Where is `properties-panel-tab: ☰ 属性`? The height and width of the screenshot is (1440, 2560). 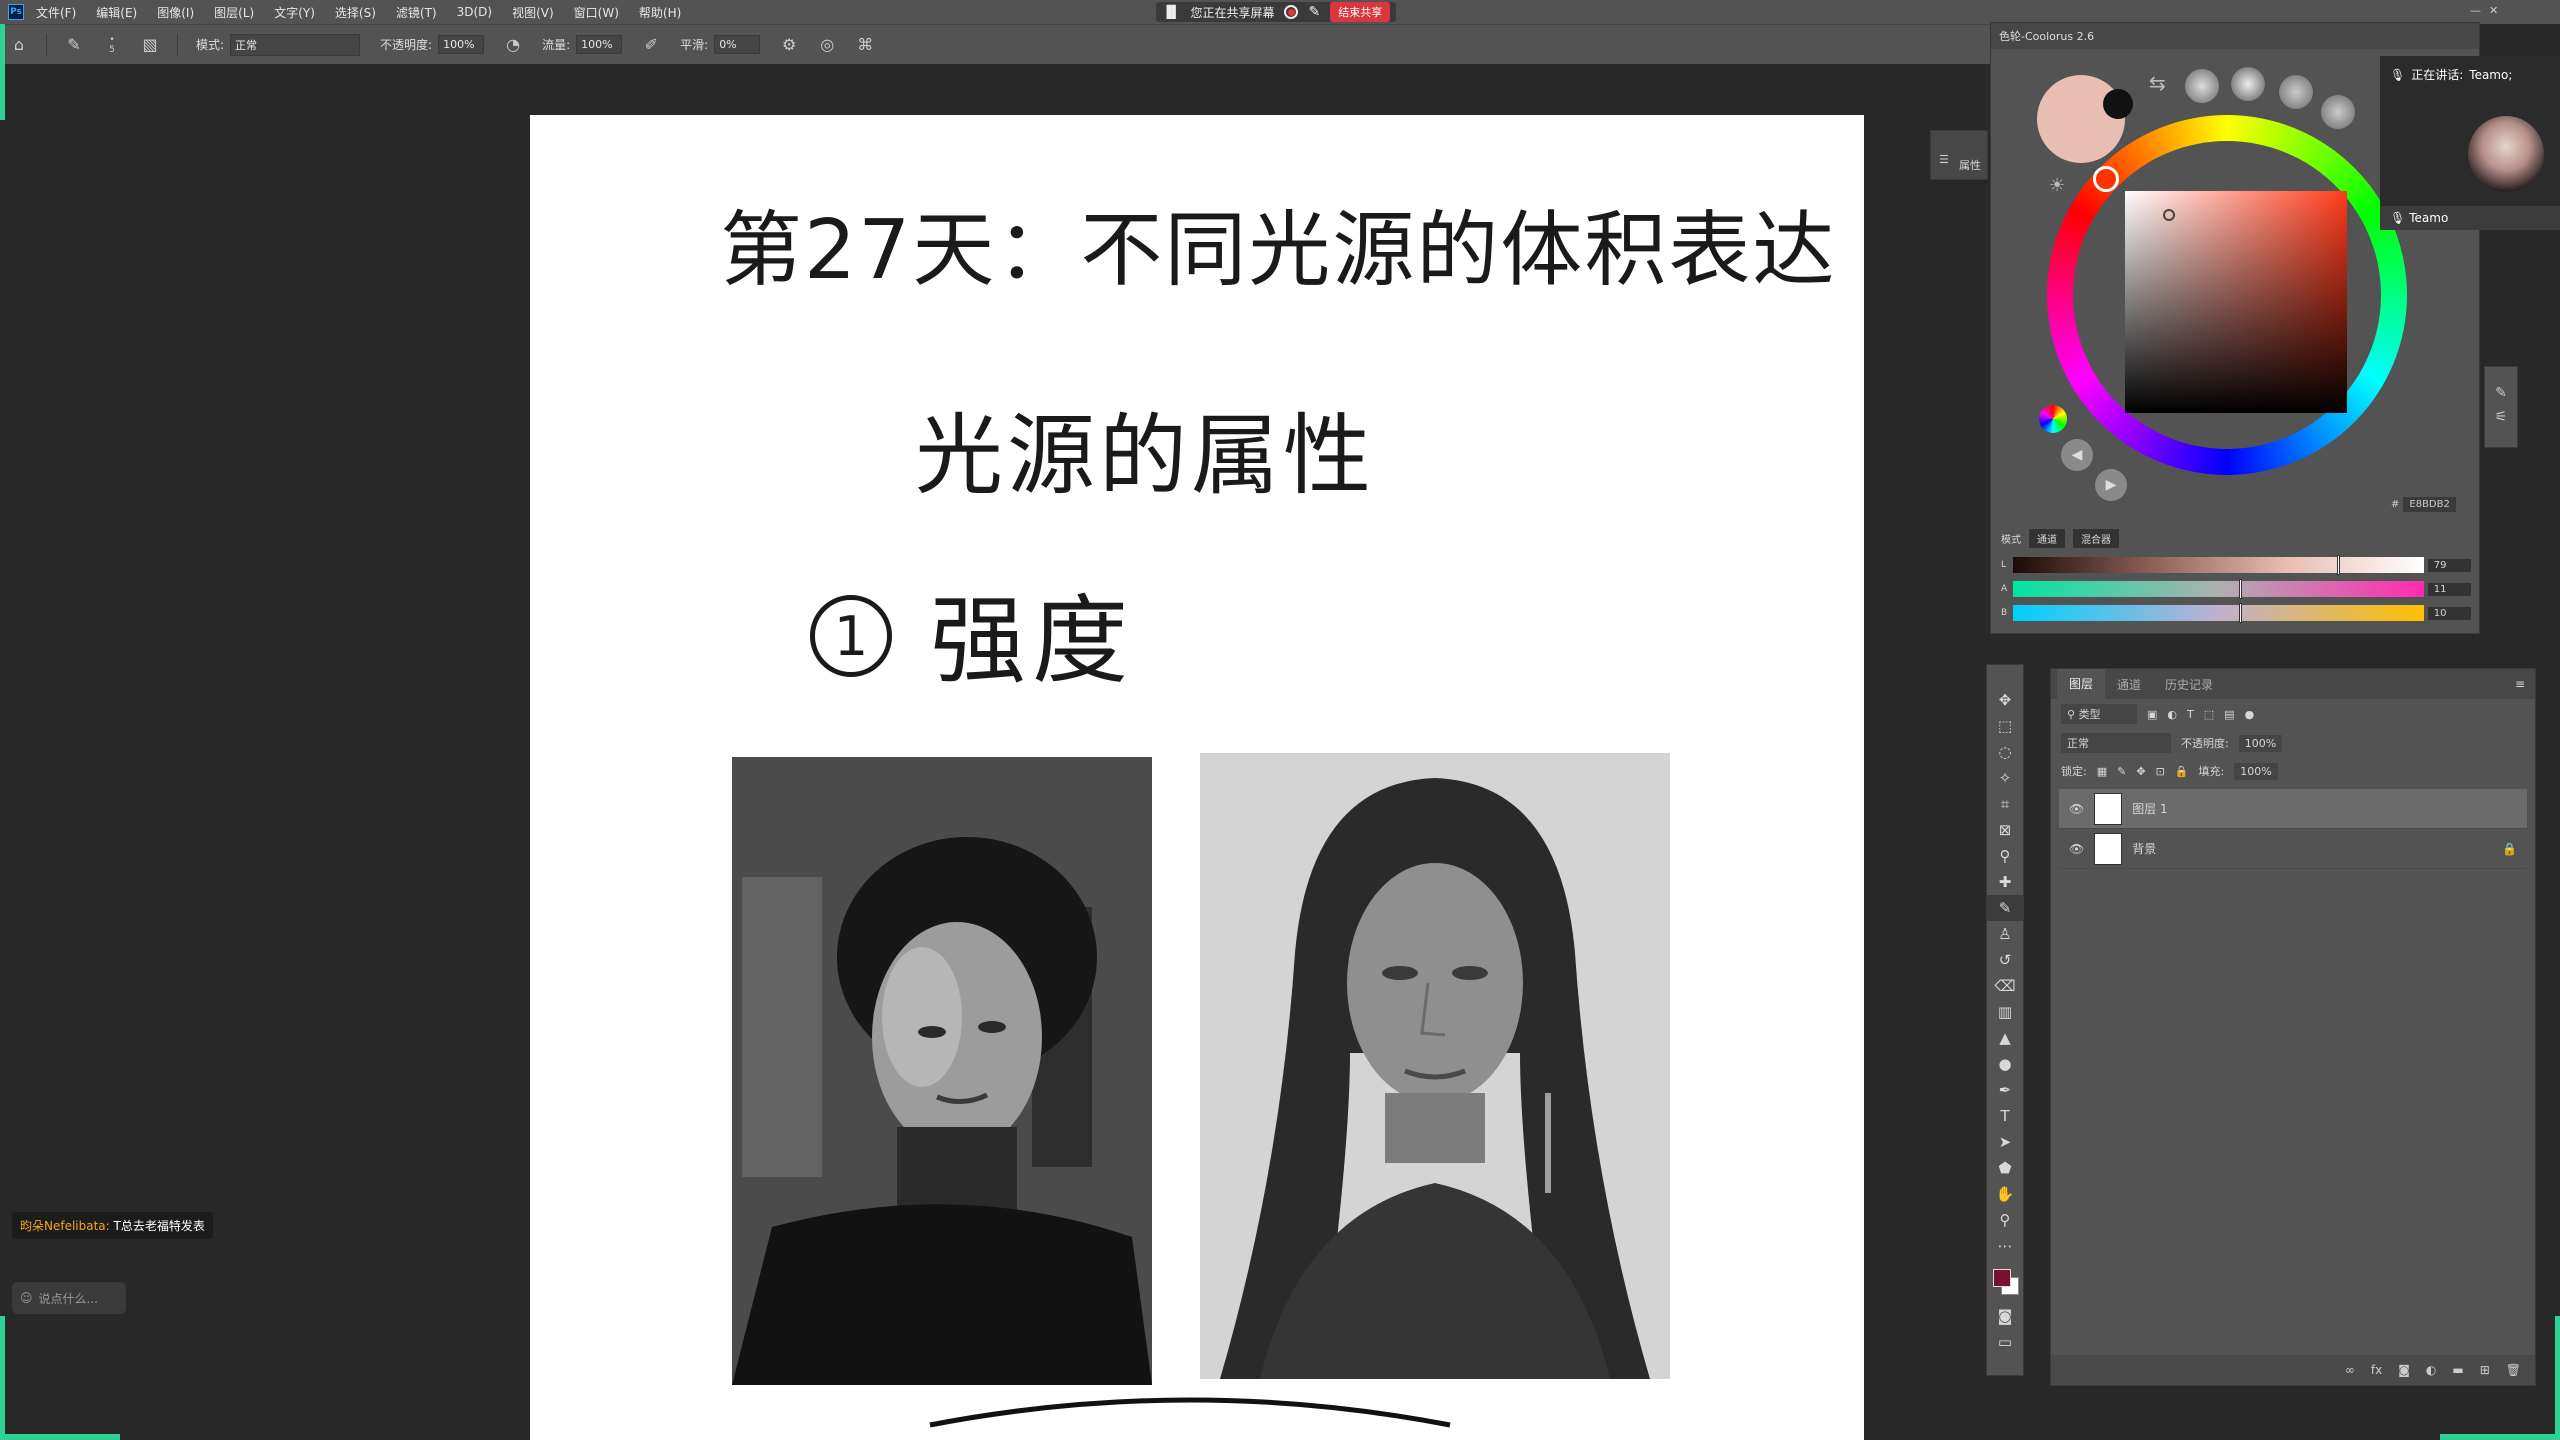
properties-panel-tab: ☰ 属性 is located at coordinates (1959, 155).